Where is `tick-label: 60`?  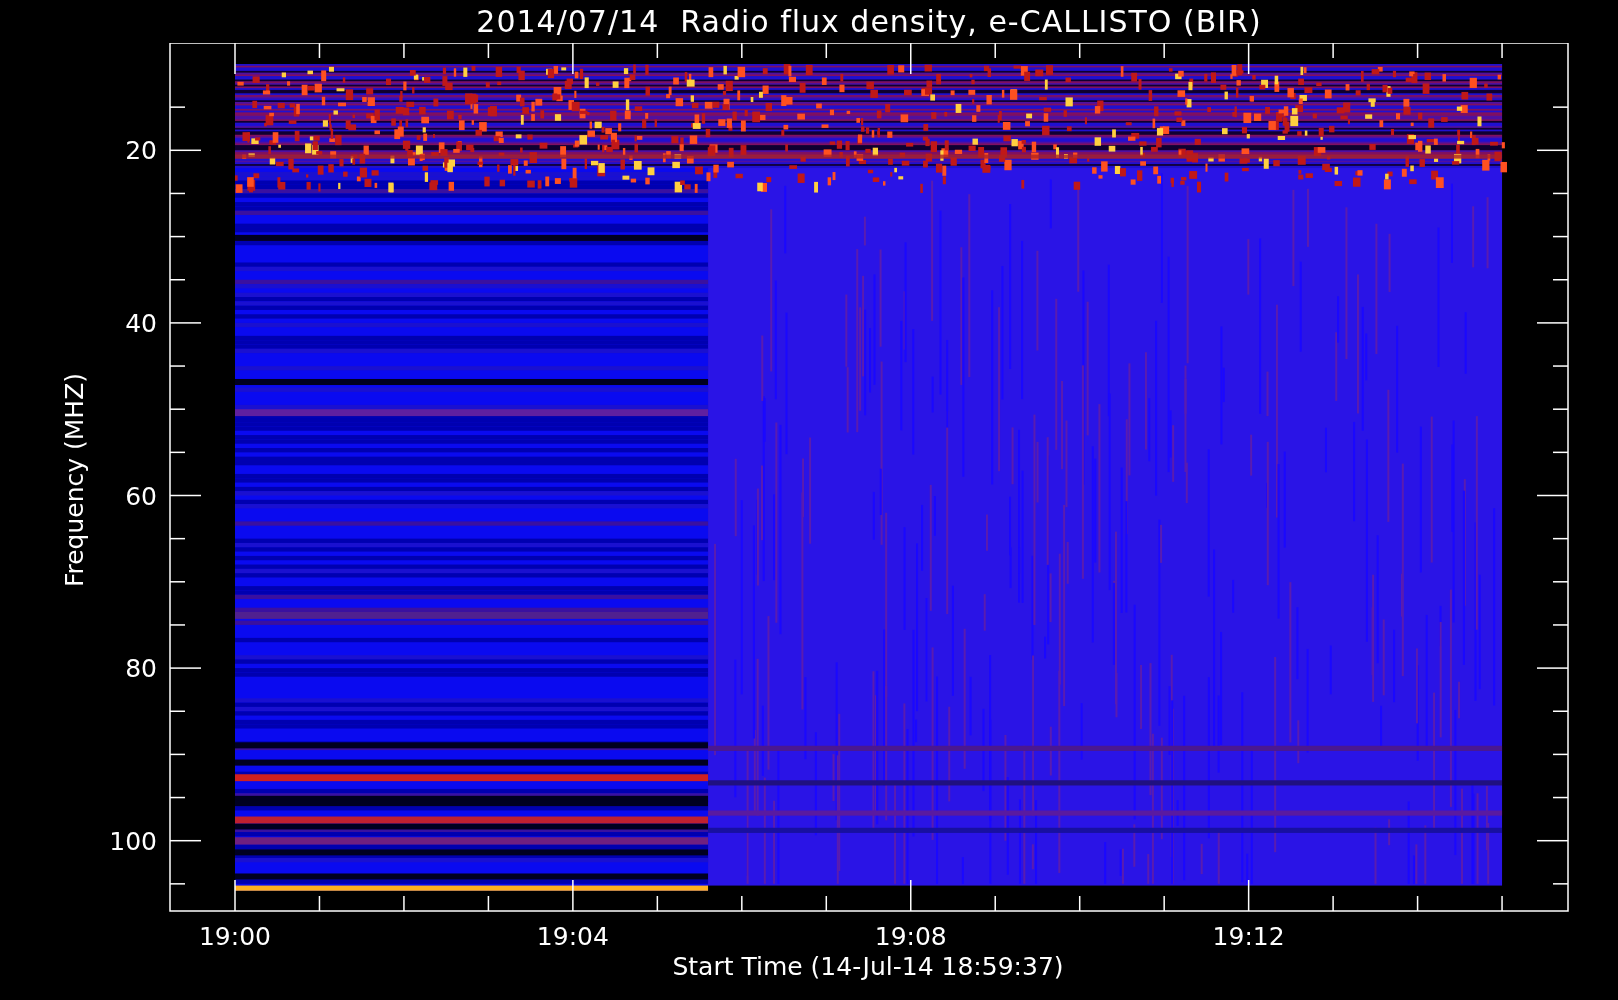
tick-label: 60 is located at coordinates (141, 496).